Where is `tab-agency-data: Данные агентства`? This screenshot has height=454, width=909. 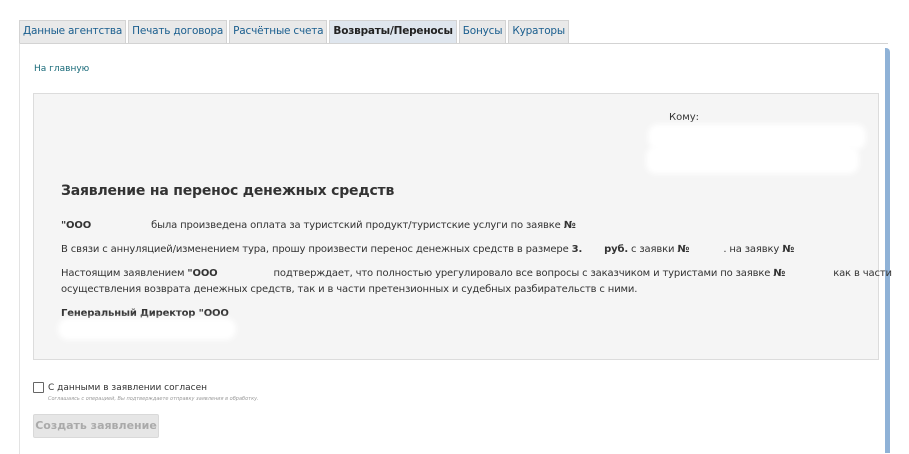 tab-agency-data: Данные агентства is located at coordinates (73, 31).